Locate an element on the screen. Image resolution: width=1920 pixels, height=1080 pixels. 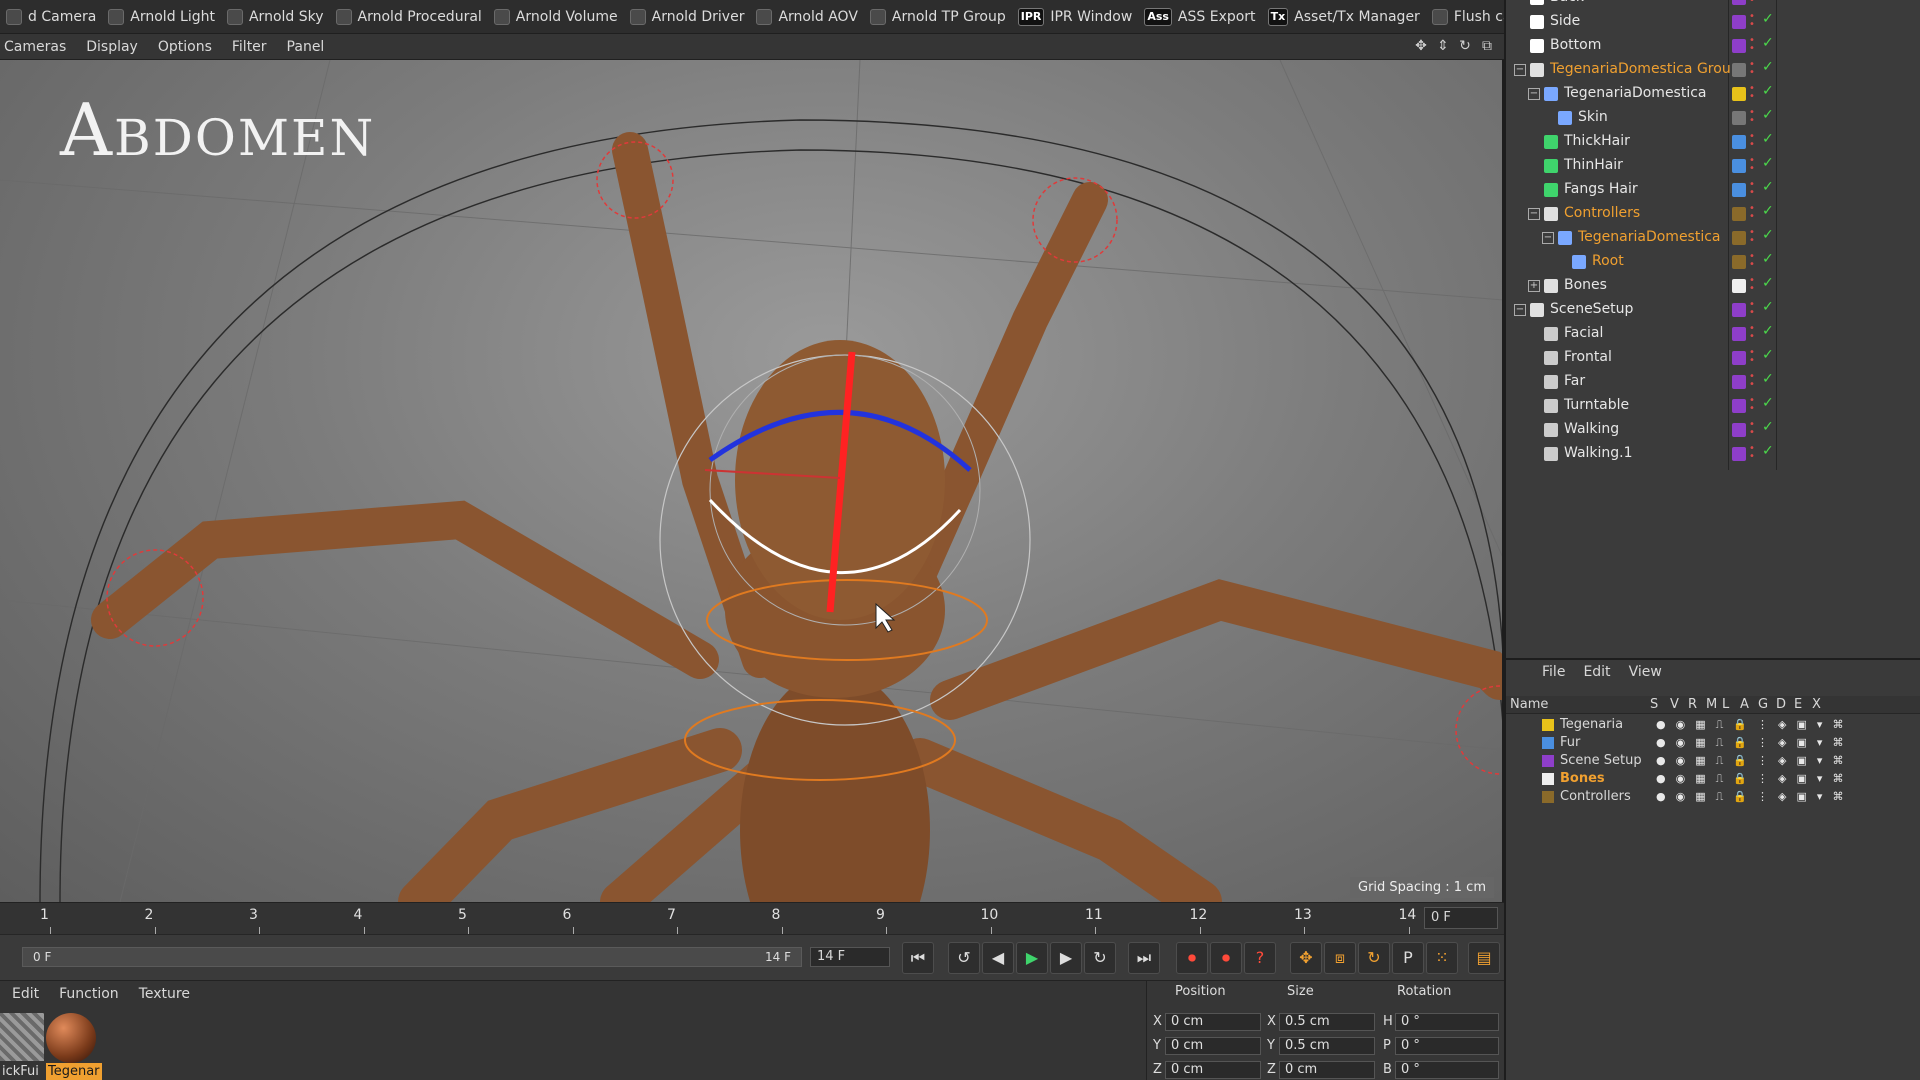
layer-row: Fur ● ◉ ▦ ⎍ 🔒 ⋮ ◈ ▣ ▾ ⌘ is located at coordinates (1713, 743).